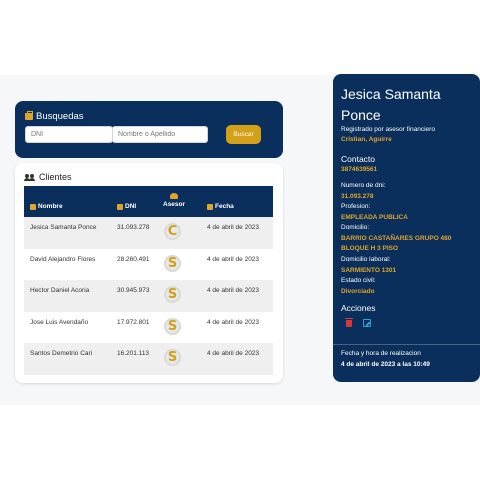  I want to click on dni-value: 31.093.278, so click(357, 196).